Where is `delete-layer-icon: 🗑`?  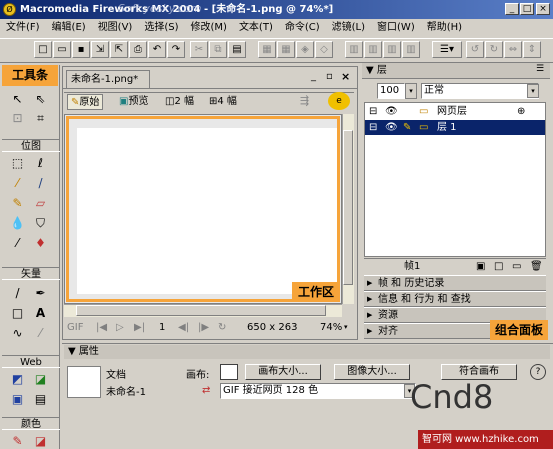 delete-layer-icon: 🗑 is located at coordinates (536, 267).